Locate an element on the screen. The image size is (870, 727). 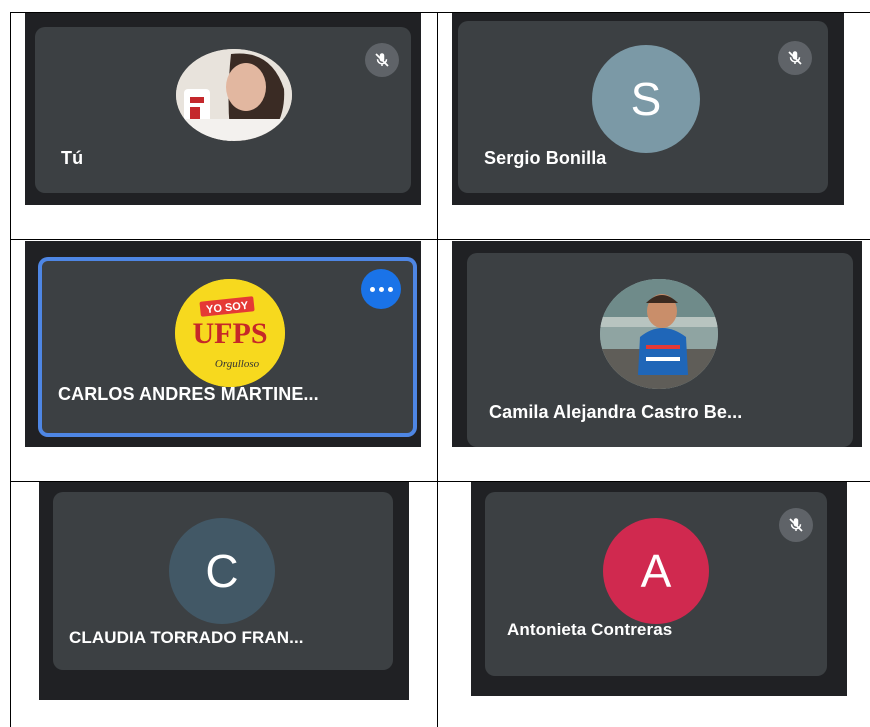
avatar-initial: S is located at coordinates (646, 99).